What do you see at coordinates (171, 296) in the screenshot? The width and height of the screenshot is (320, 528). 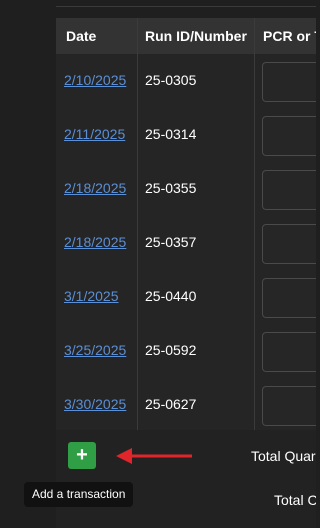 I see `run-id-cell: 25-0440` at bounding box center [171, 296].